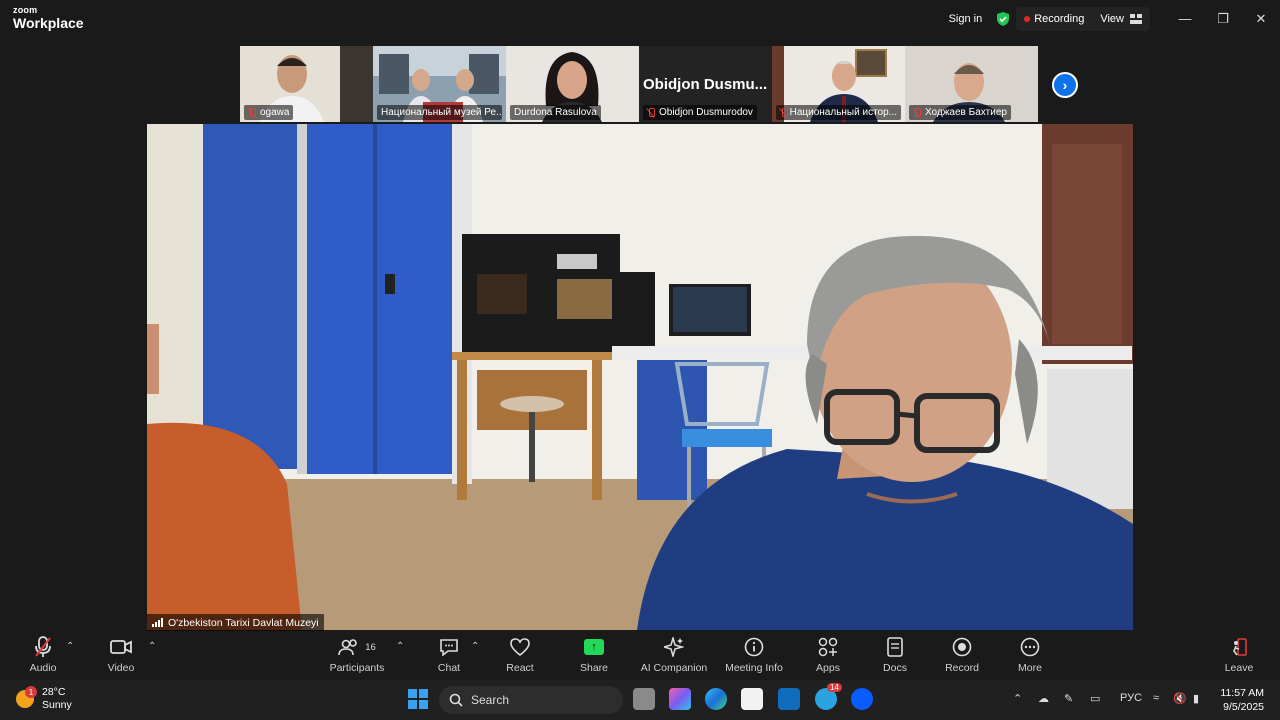 This screenshot has width=1280, height=720. Describe the element at coordinates (70, 646) in the screenshot. I see `audio-options-caret-icon: ⌃` at that location.